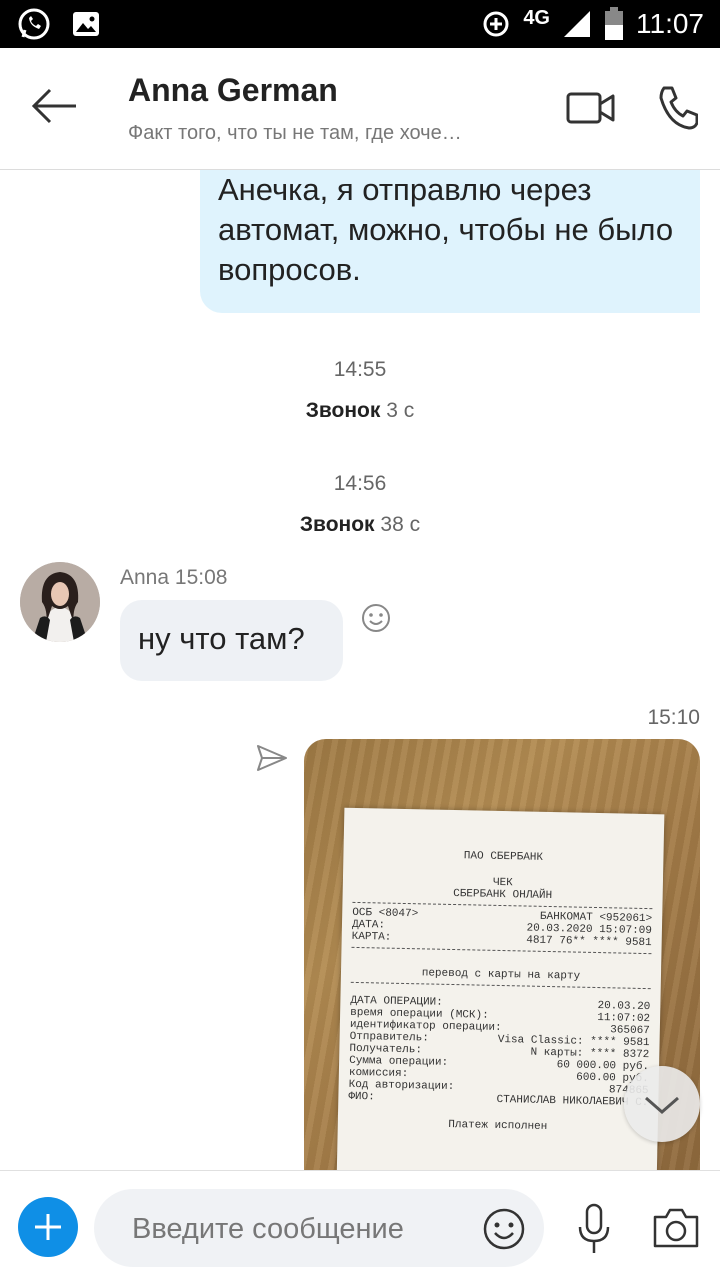 The image size is (720, 1280). What do you see at coordinates (594, 1229) in the screenshot?
I see `microphone-icon` at bounding box center [594, 1229].